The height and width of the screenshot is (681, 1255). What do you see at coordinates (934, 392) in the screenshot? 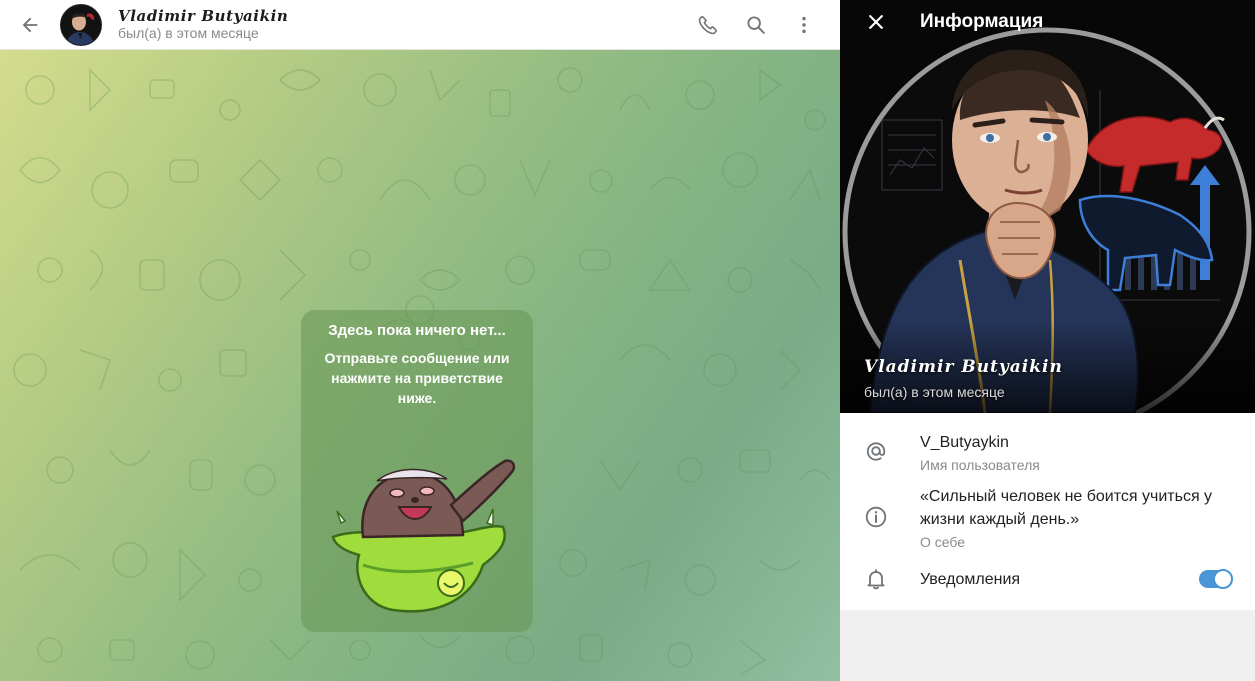
I see `profile-status: был(а) в этом месяце` at bounding box center [934, 392].